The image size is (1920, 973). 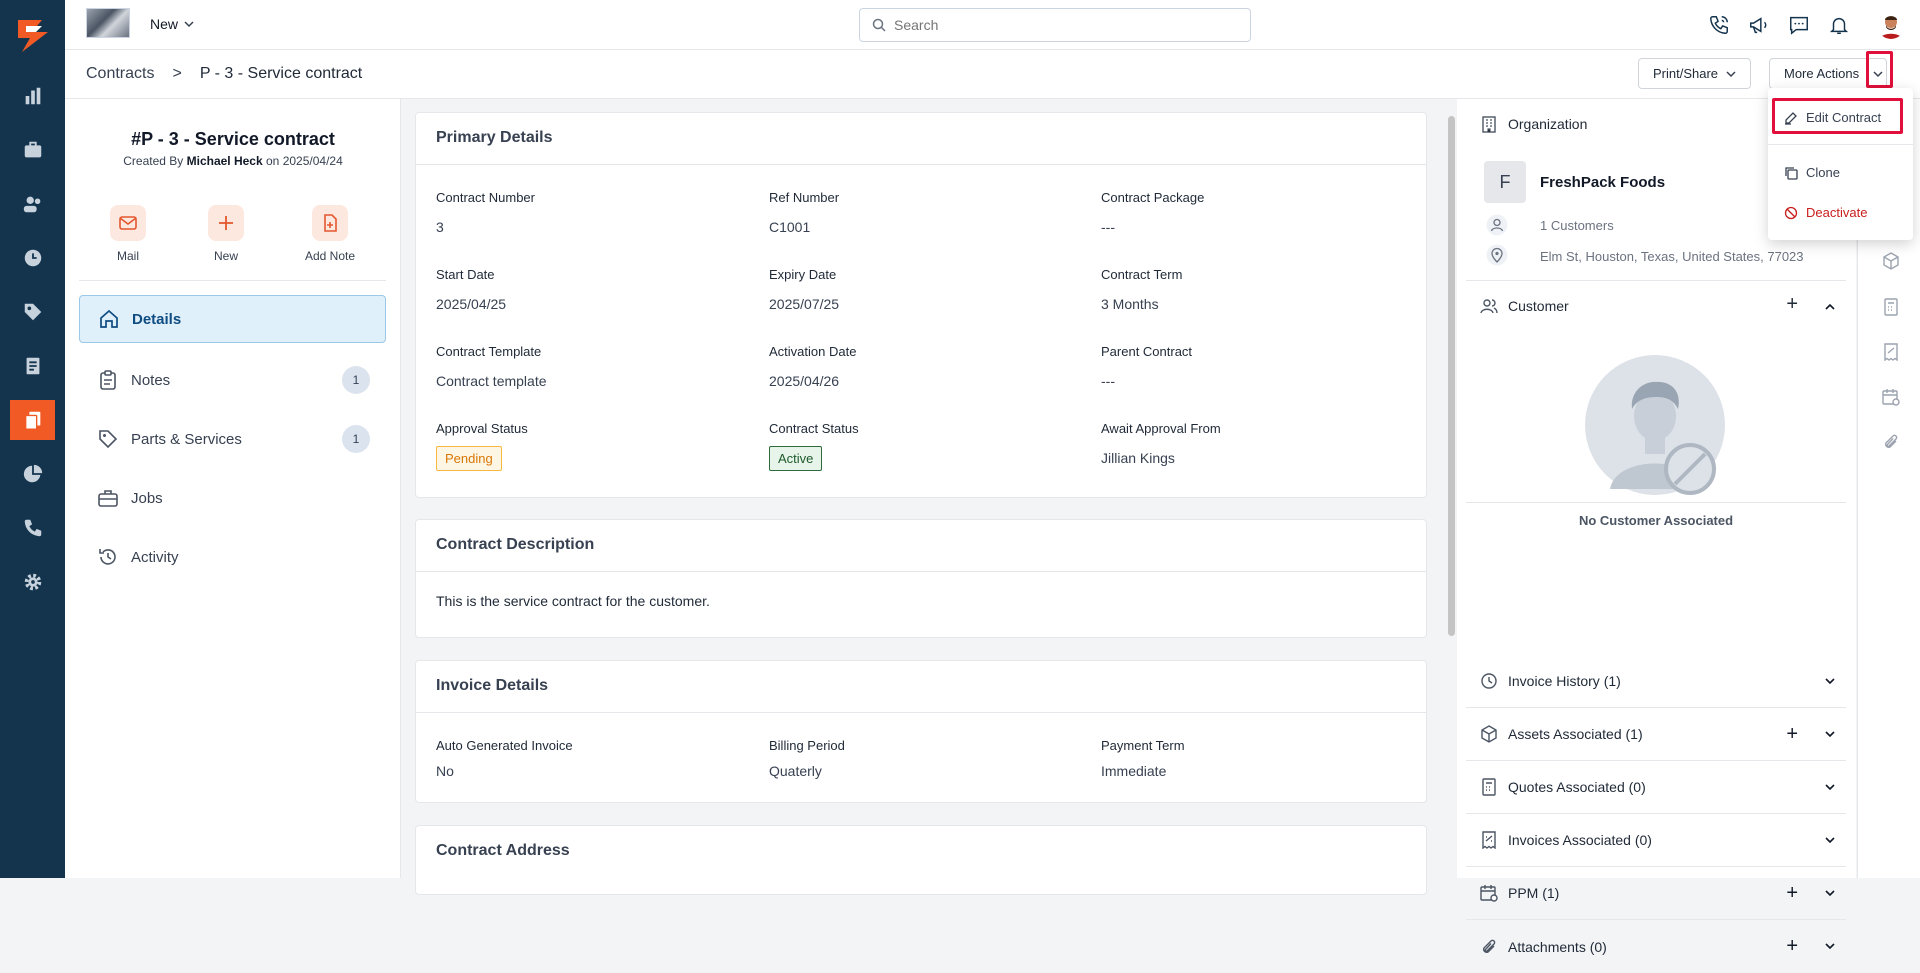 What do you see at coordinates (1451, 376) in the screenshot?
I see `main-scrollbar-thumb` at bounding box center [1451, 376].